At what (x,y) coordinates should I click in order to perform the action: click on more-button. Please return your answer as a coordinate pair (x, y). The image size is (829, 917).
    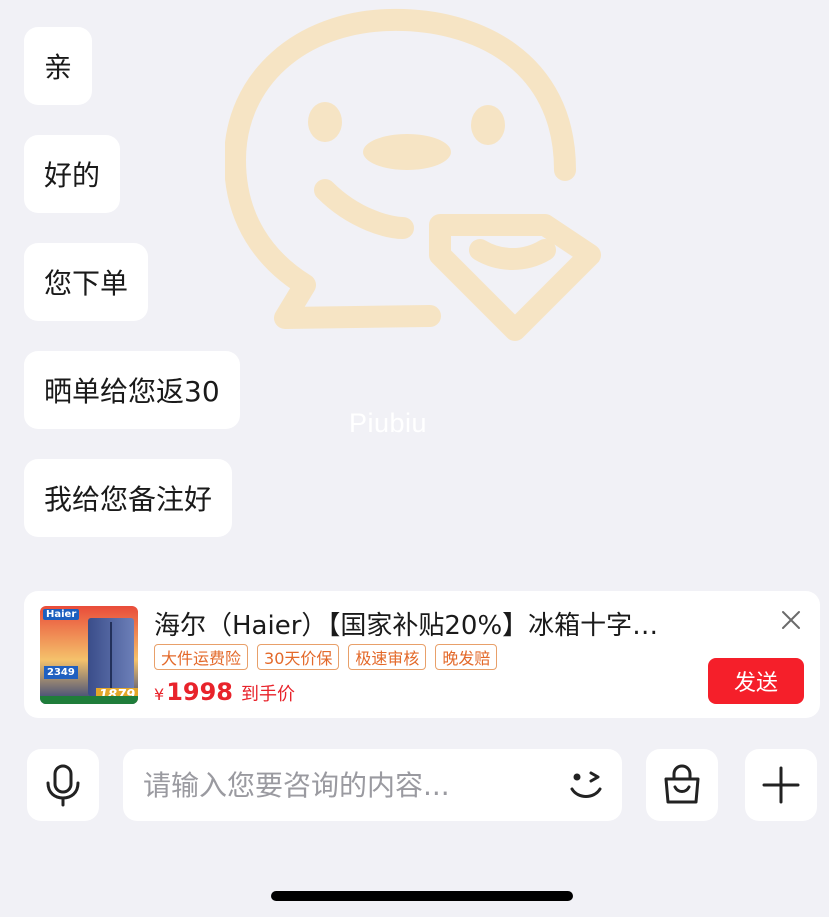
    Looking at the image, I should click on (781, 785).